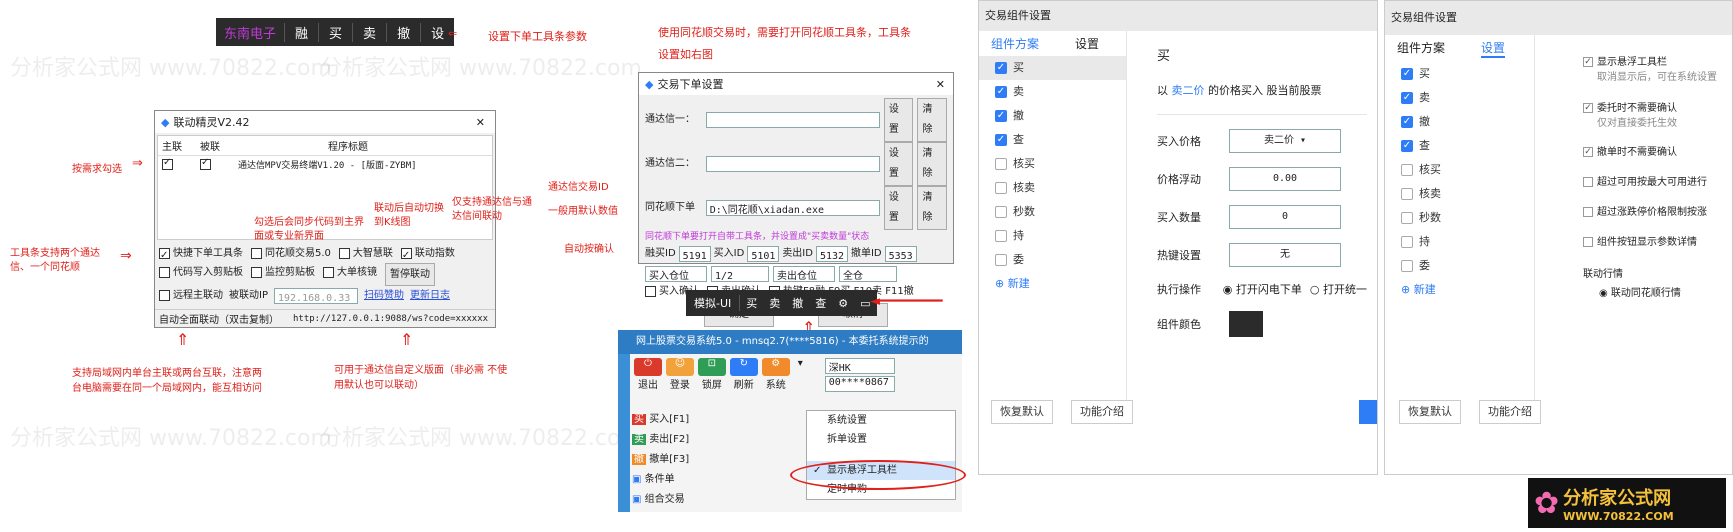 The height and width of the screenshot is (532, 1733). What do you see at coordinates (792, 164) in the screenshot?
I see `tdx2-input` at bounding box center [792, 164].